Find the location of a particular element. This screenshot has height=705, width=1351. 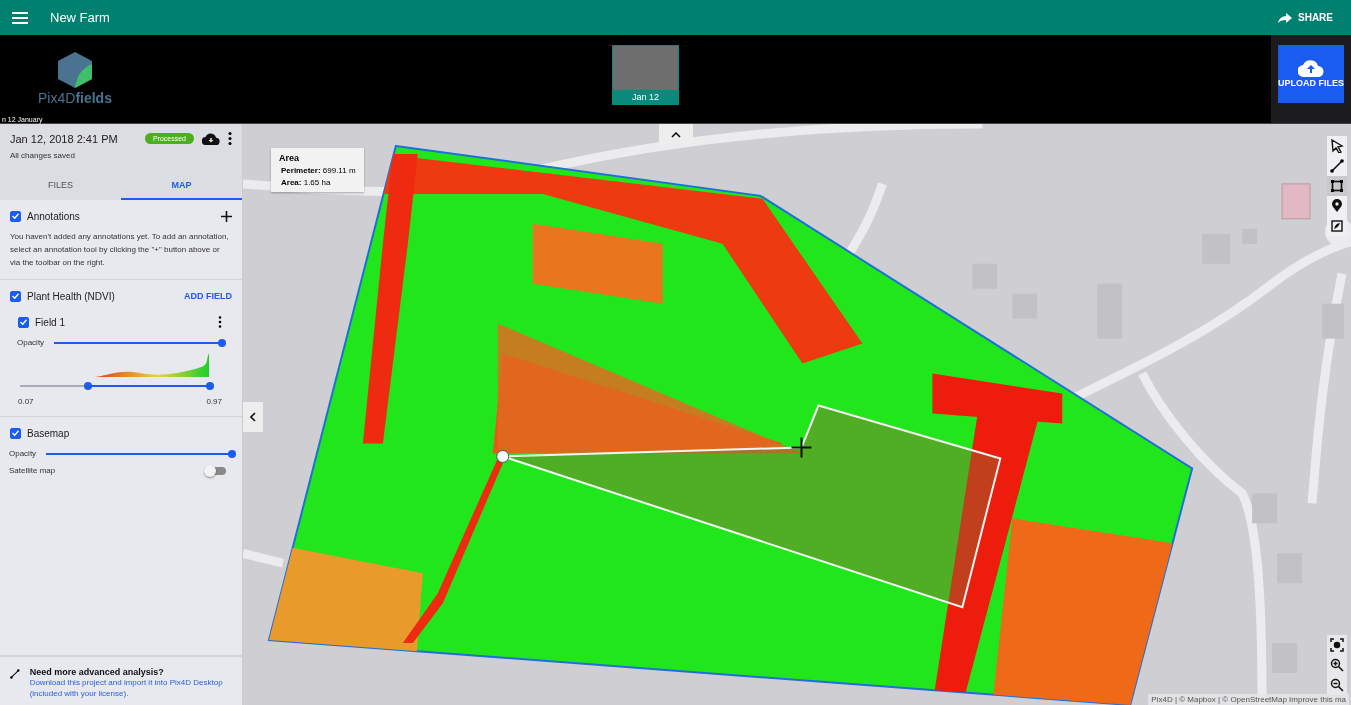

add-field-button: ADD FIELD is located at coordinates (208, 296).